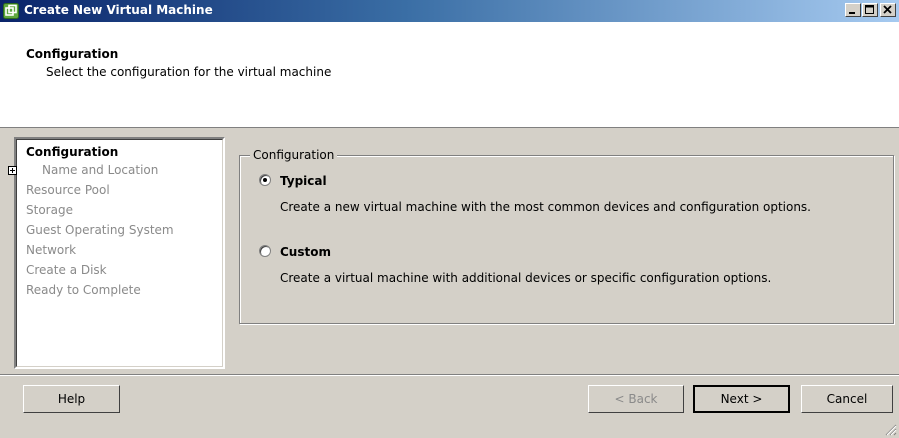 This screenshot has width=899, height=438. I want to click on close-icon, so click(887, 9).